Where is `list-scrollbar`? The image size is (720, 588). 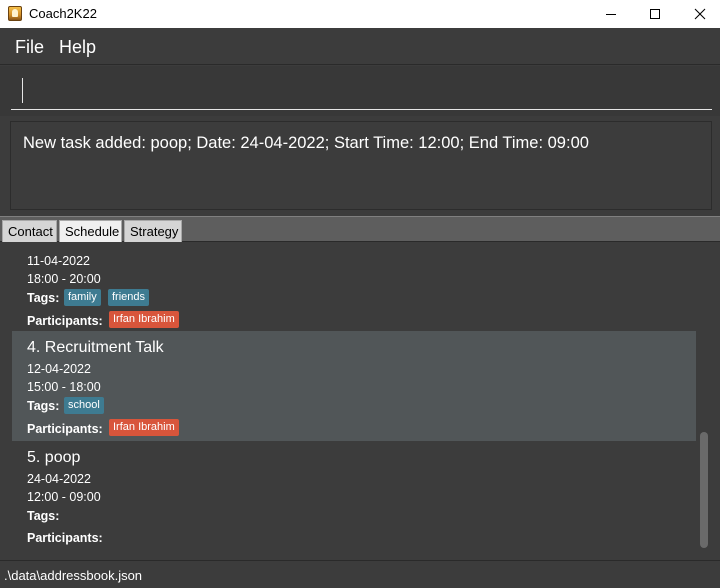 list-scrollbar is located at coordinates (704, 401).